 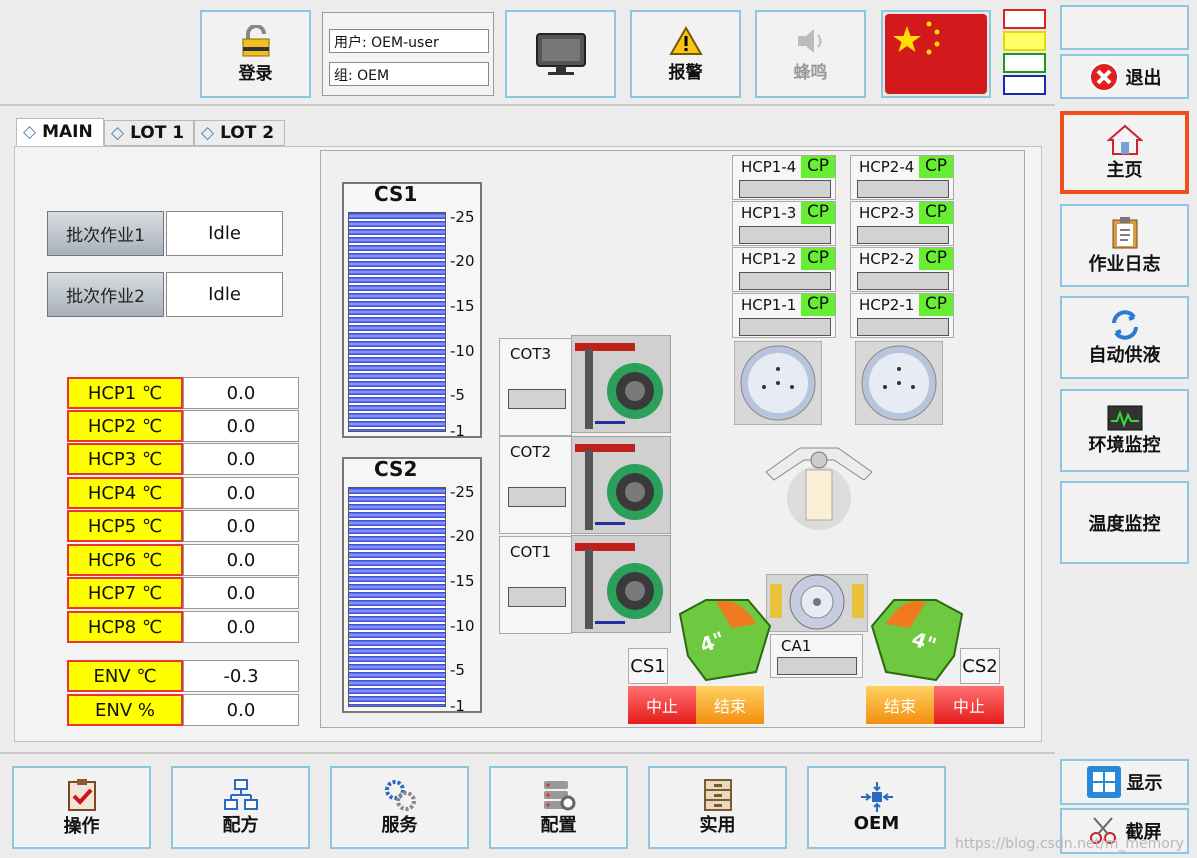 What do you see at coordinates (457, 431) in the screenshot?
I see `slot-tick: -1` at bounding box center [457, 431].